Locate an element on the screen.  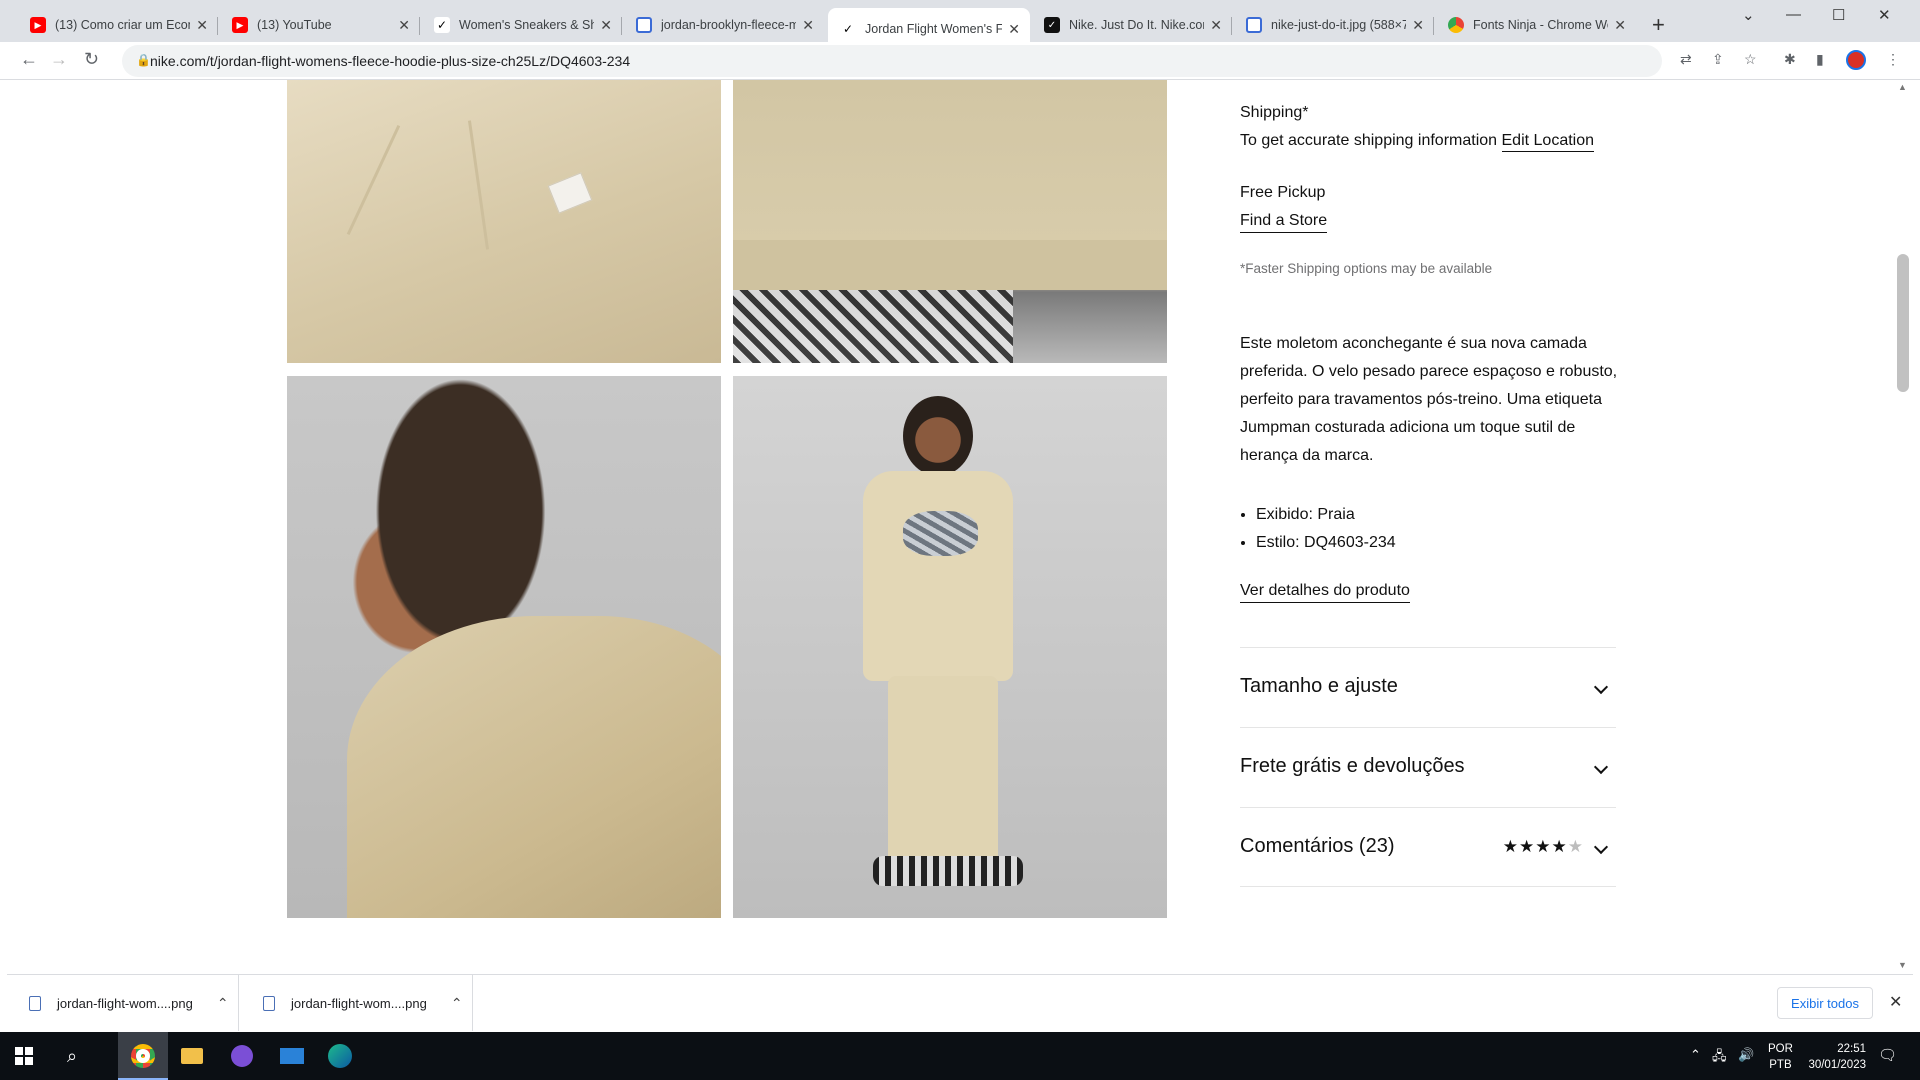
tab-fonts-ninja: Fonts Ninja - Chrome Web ✕ is located at coordinates (1536, 25).